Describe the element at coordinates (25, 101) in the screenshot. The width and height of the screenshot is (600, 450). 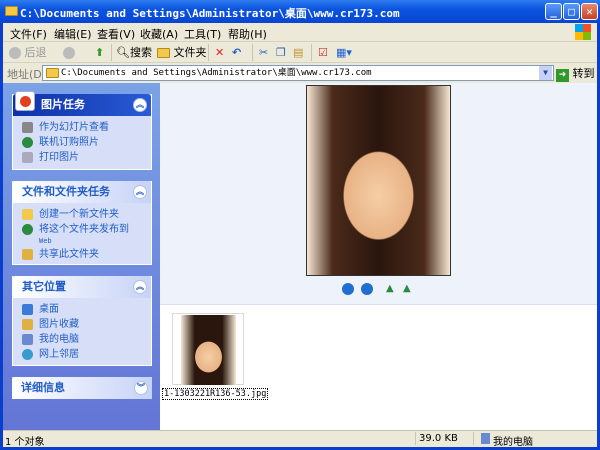
I see `picture-icon` at that location.